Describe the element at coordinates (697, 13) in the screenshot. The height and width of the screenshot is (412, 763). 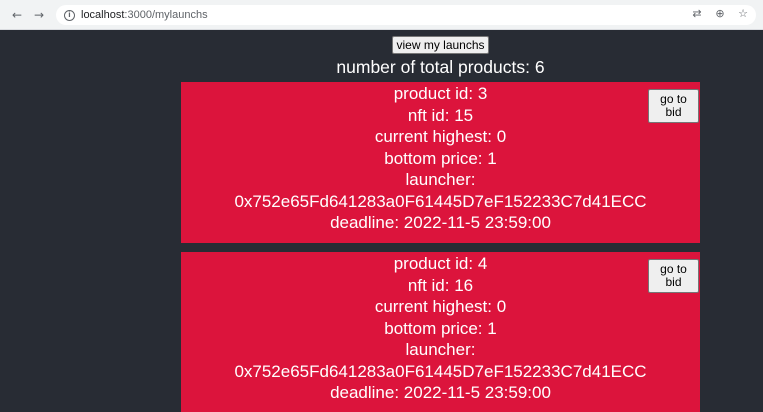
I see `translate-icon: ⇄` at that location.